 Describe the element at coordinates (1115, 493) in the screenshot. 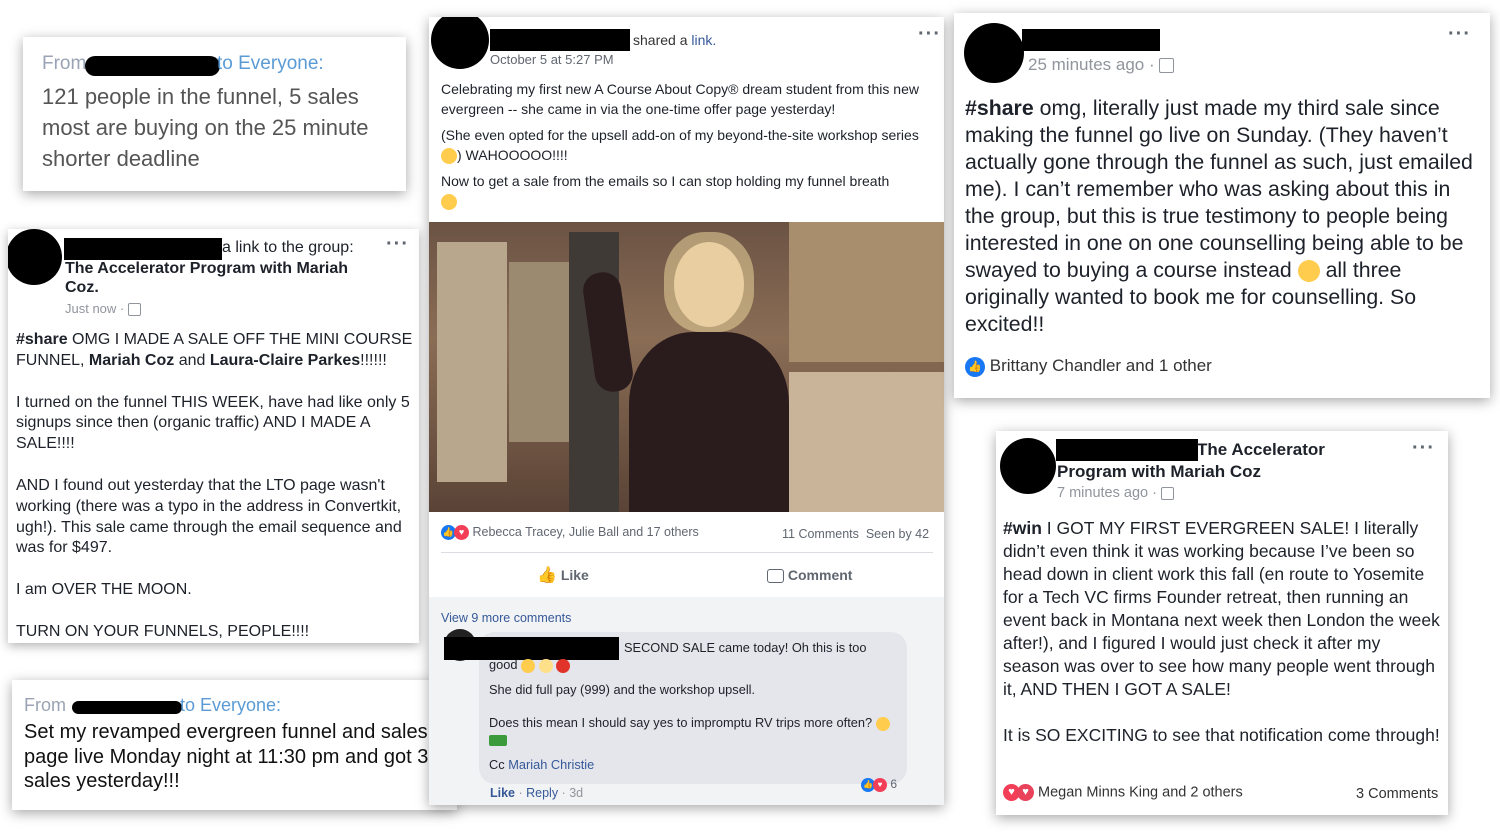

I see `post-timestamp: 7 minutes ago ·` at that location.